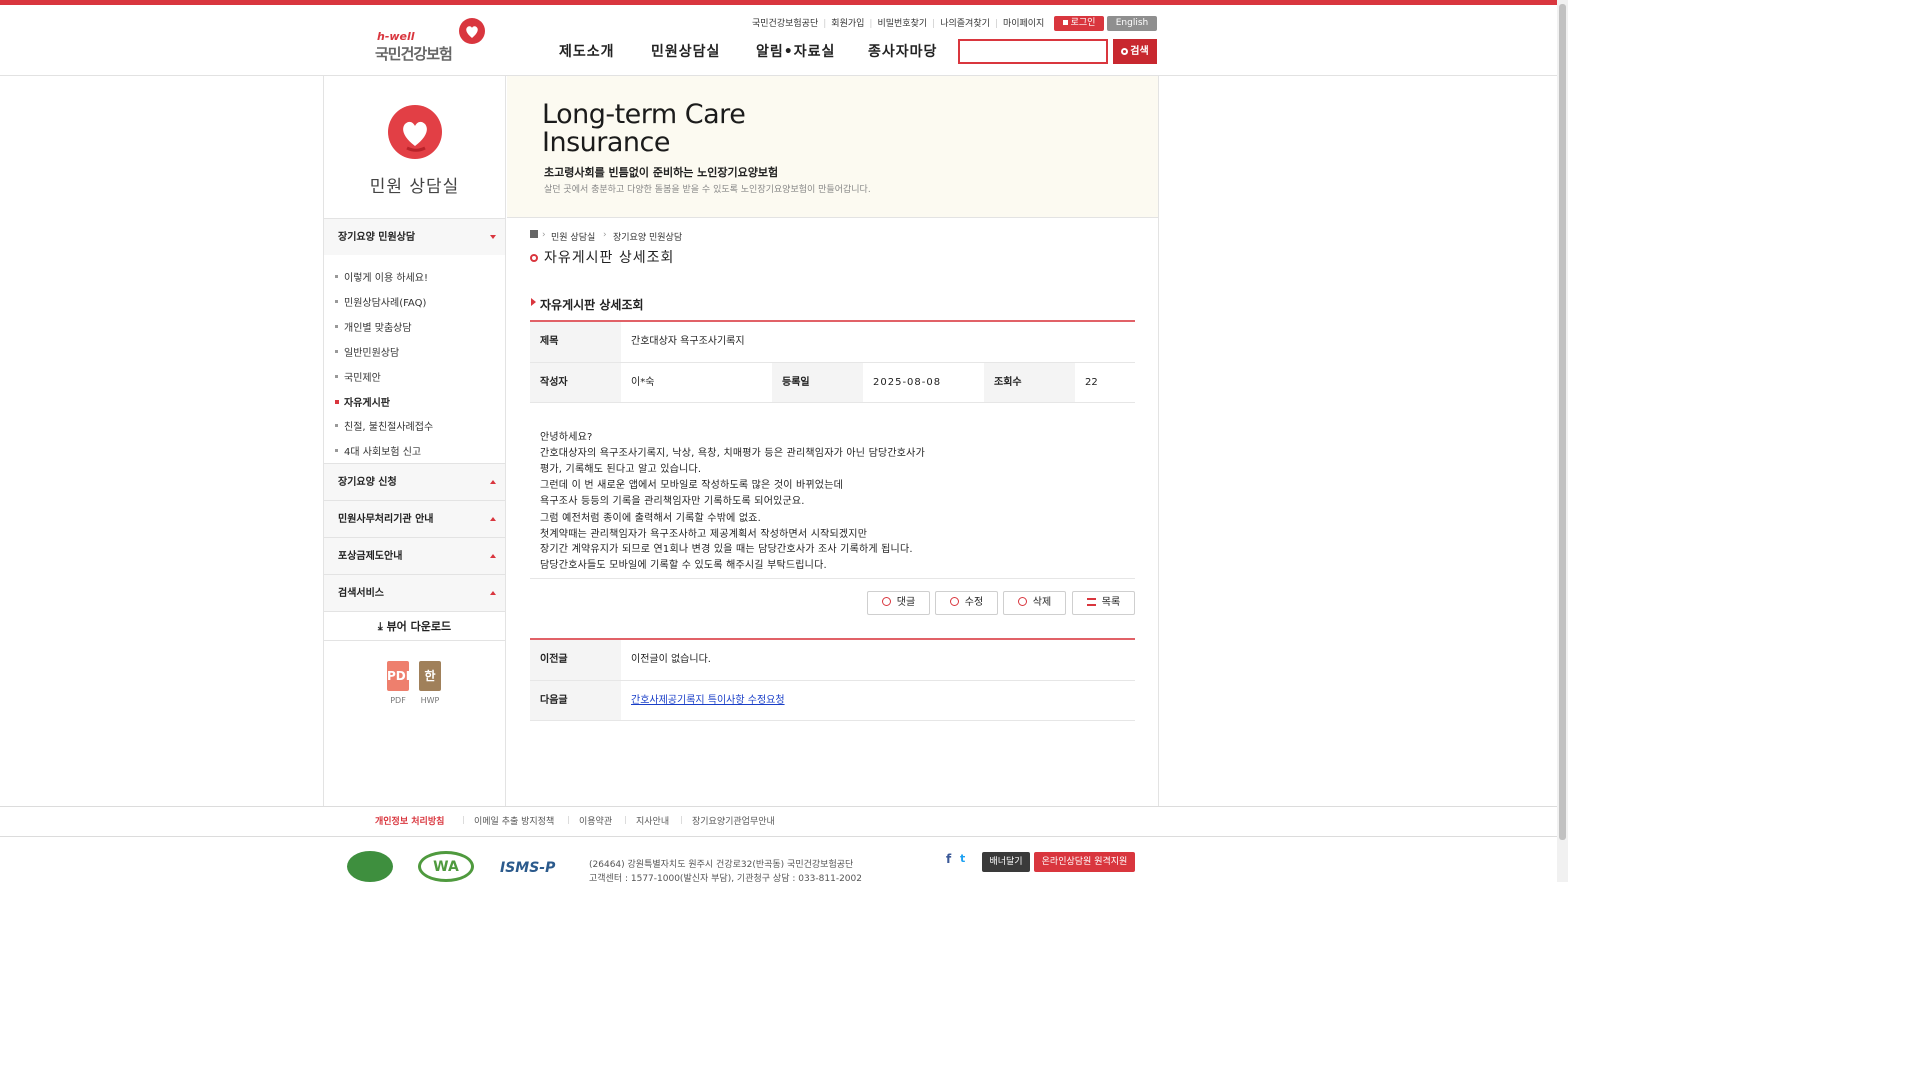 The width and height of the screenshot is (1920, 1080). What do you see at coordinates (534, 234) in the screenshot?
I see `home-icon` at bounding box center [534, 234].